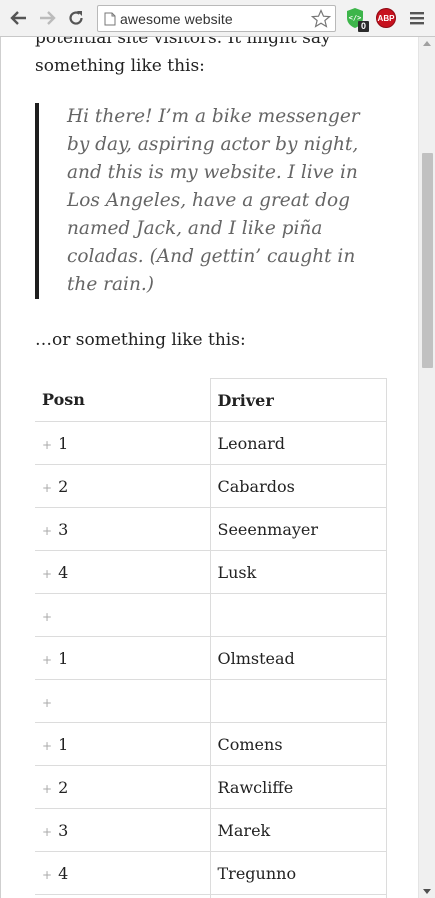  I want to click on table-row: +2 Rawcliffe, so click(211, 787).